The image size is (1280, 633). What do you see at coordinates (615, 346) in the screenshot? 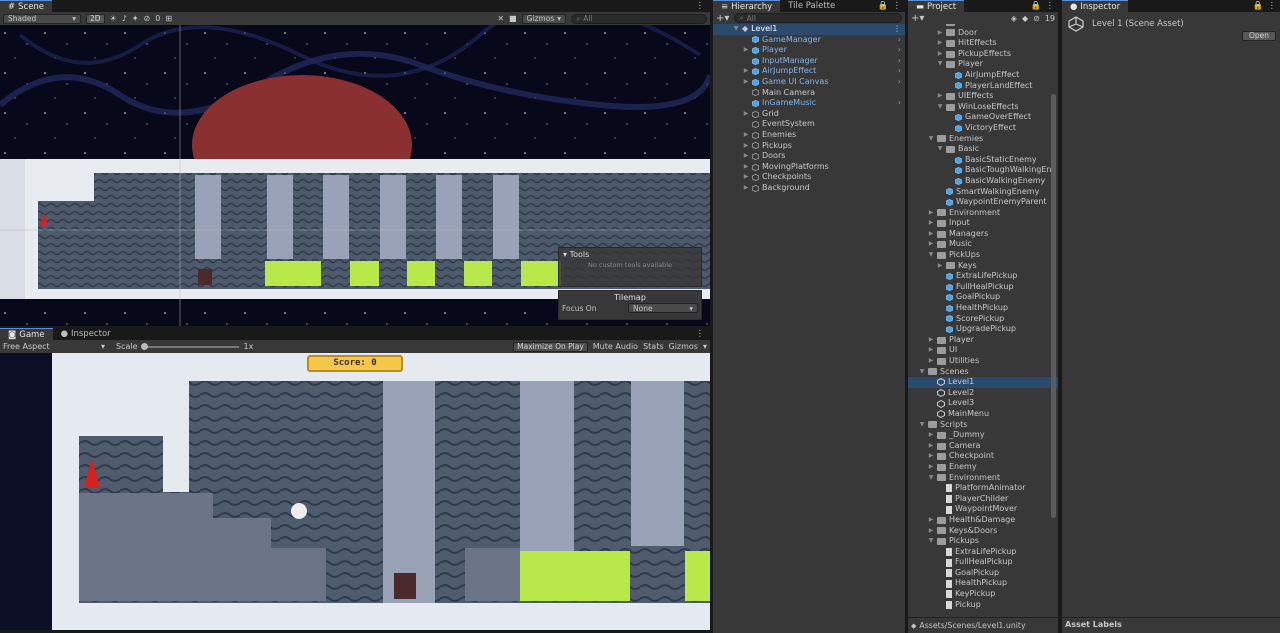
I see `mute-audio-toggle: Mute Audio` at bounding box center [615, 346].